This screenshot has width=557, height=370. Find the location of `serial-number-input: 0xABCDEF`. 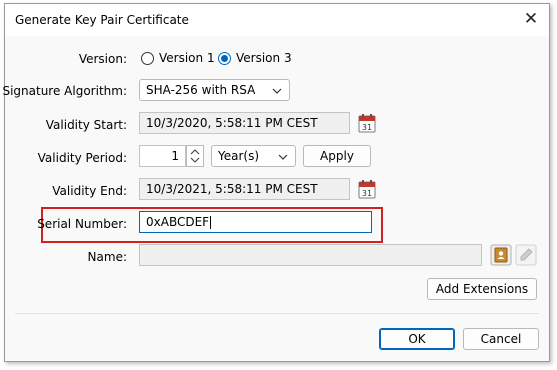

serial-number-input: 0xABCDEF is located at coordinates (255, 222).